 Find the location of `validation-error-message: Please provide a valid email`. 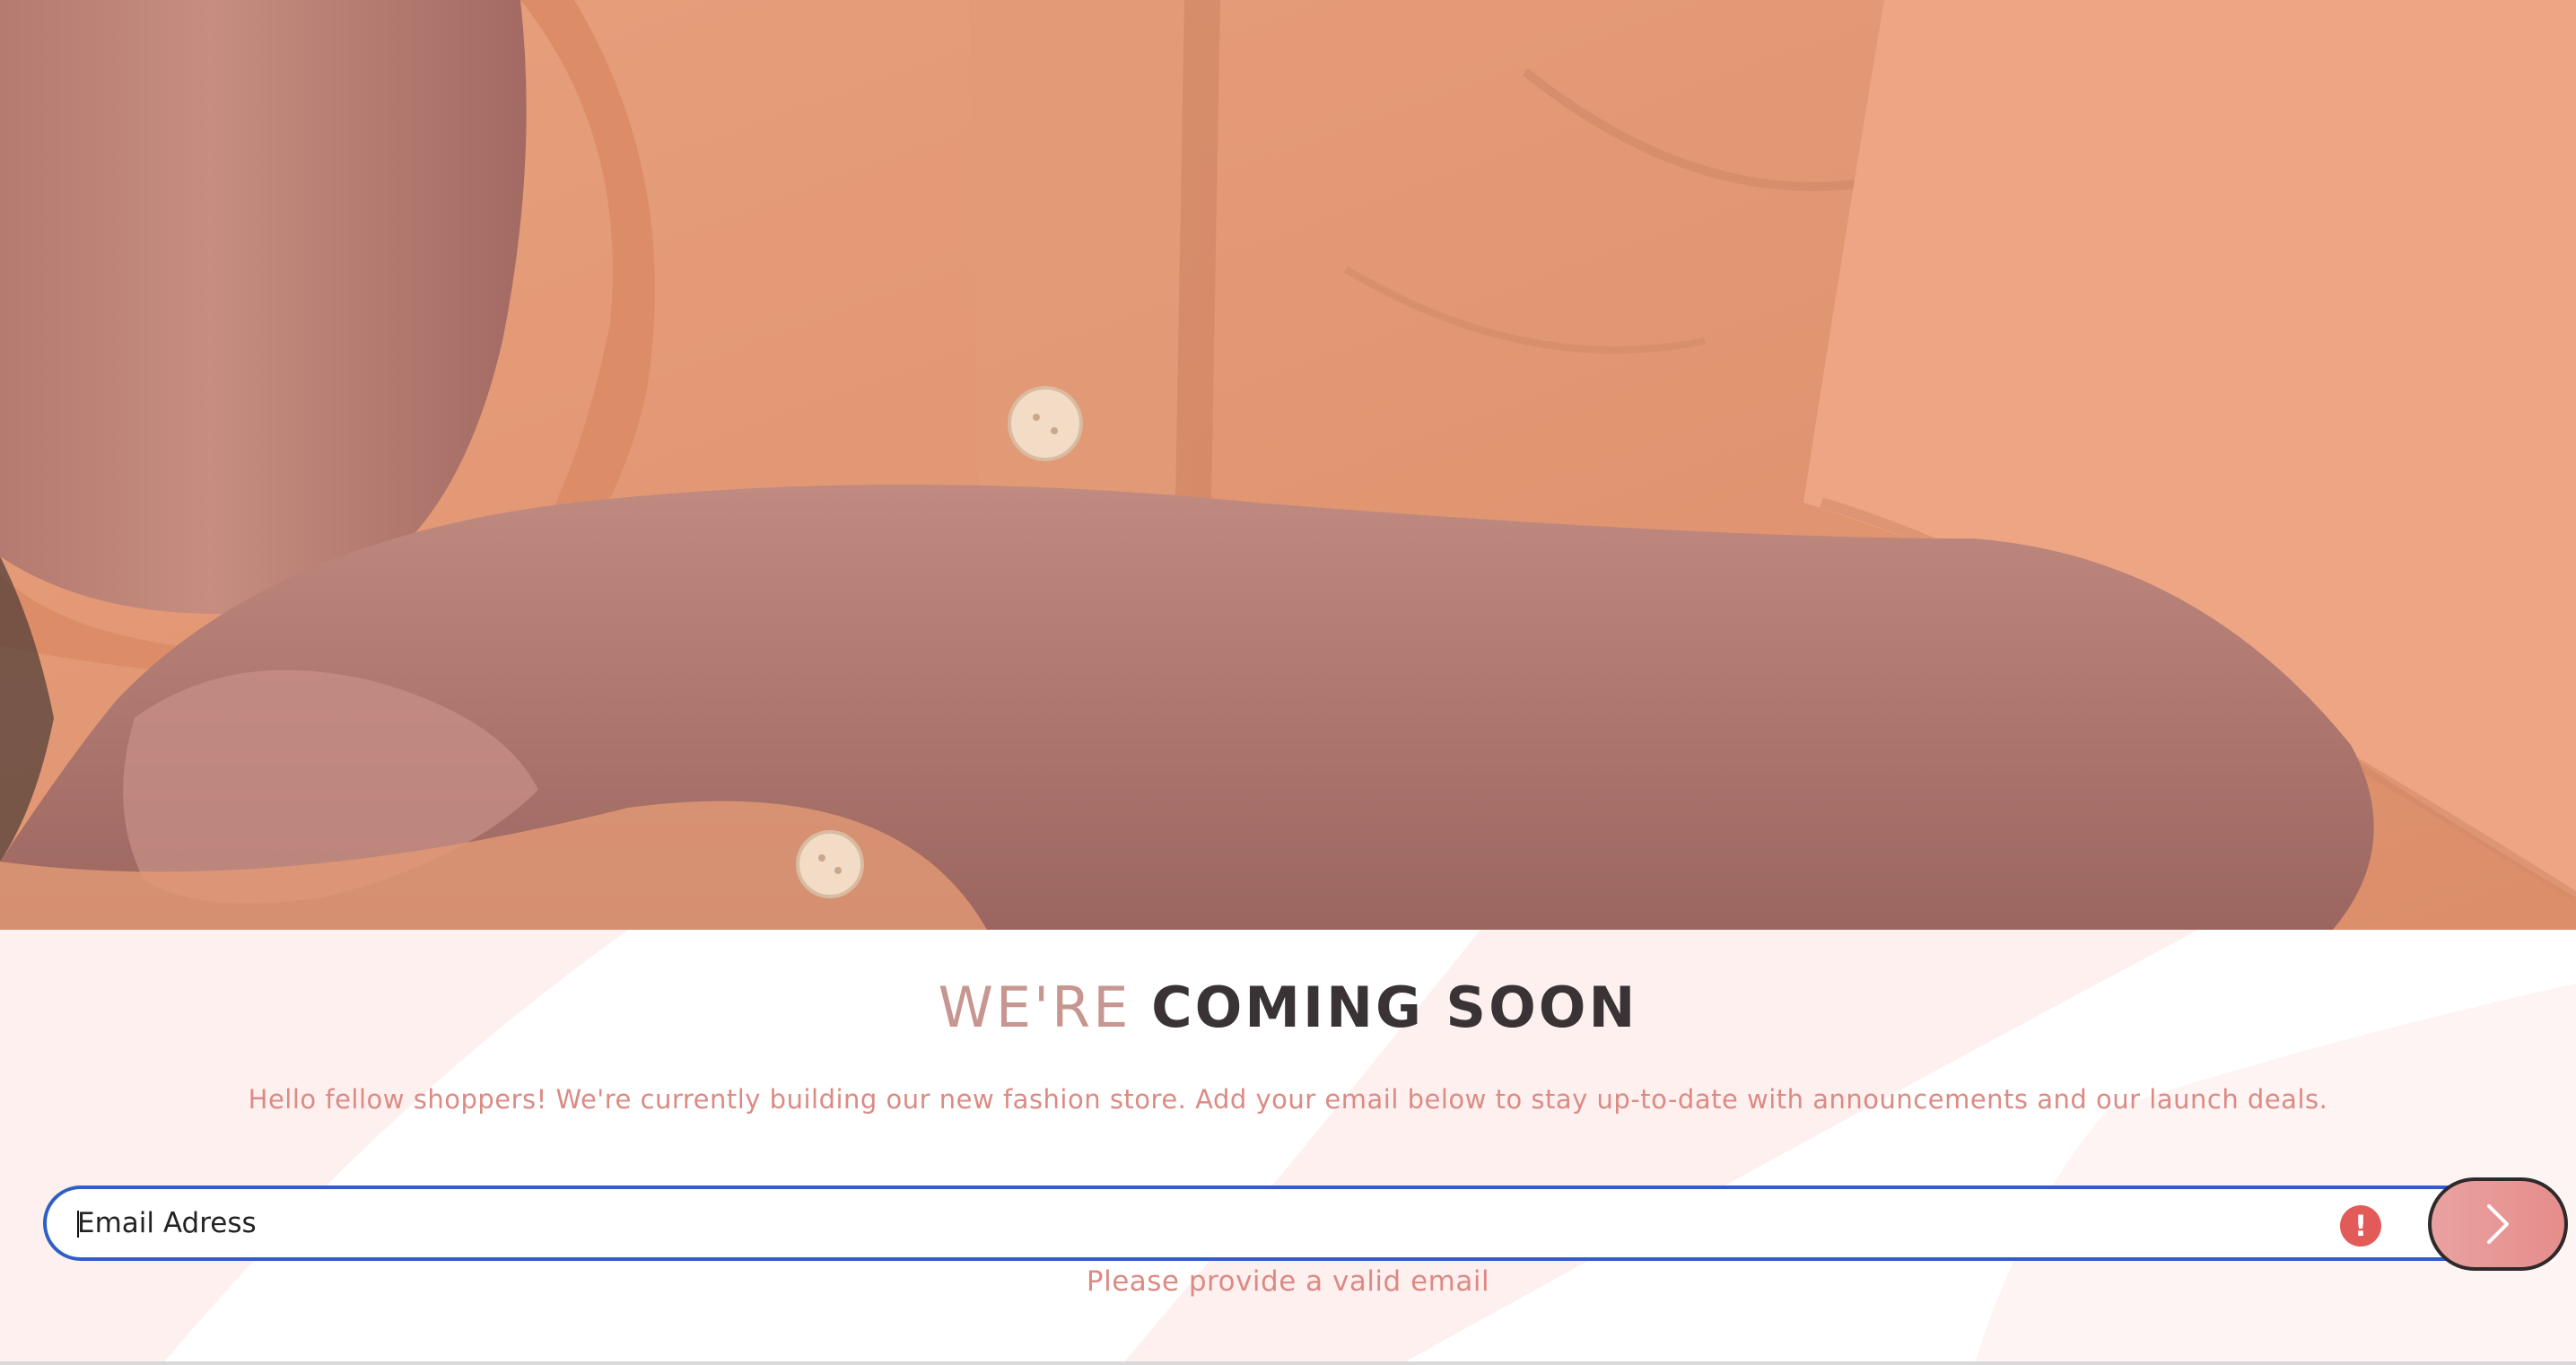

validation-error-message: Please provide a valid email is located at coordinates (1288, 1281).